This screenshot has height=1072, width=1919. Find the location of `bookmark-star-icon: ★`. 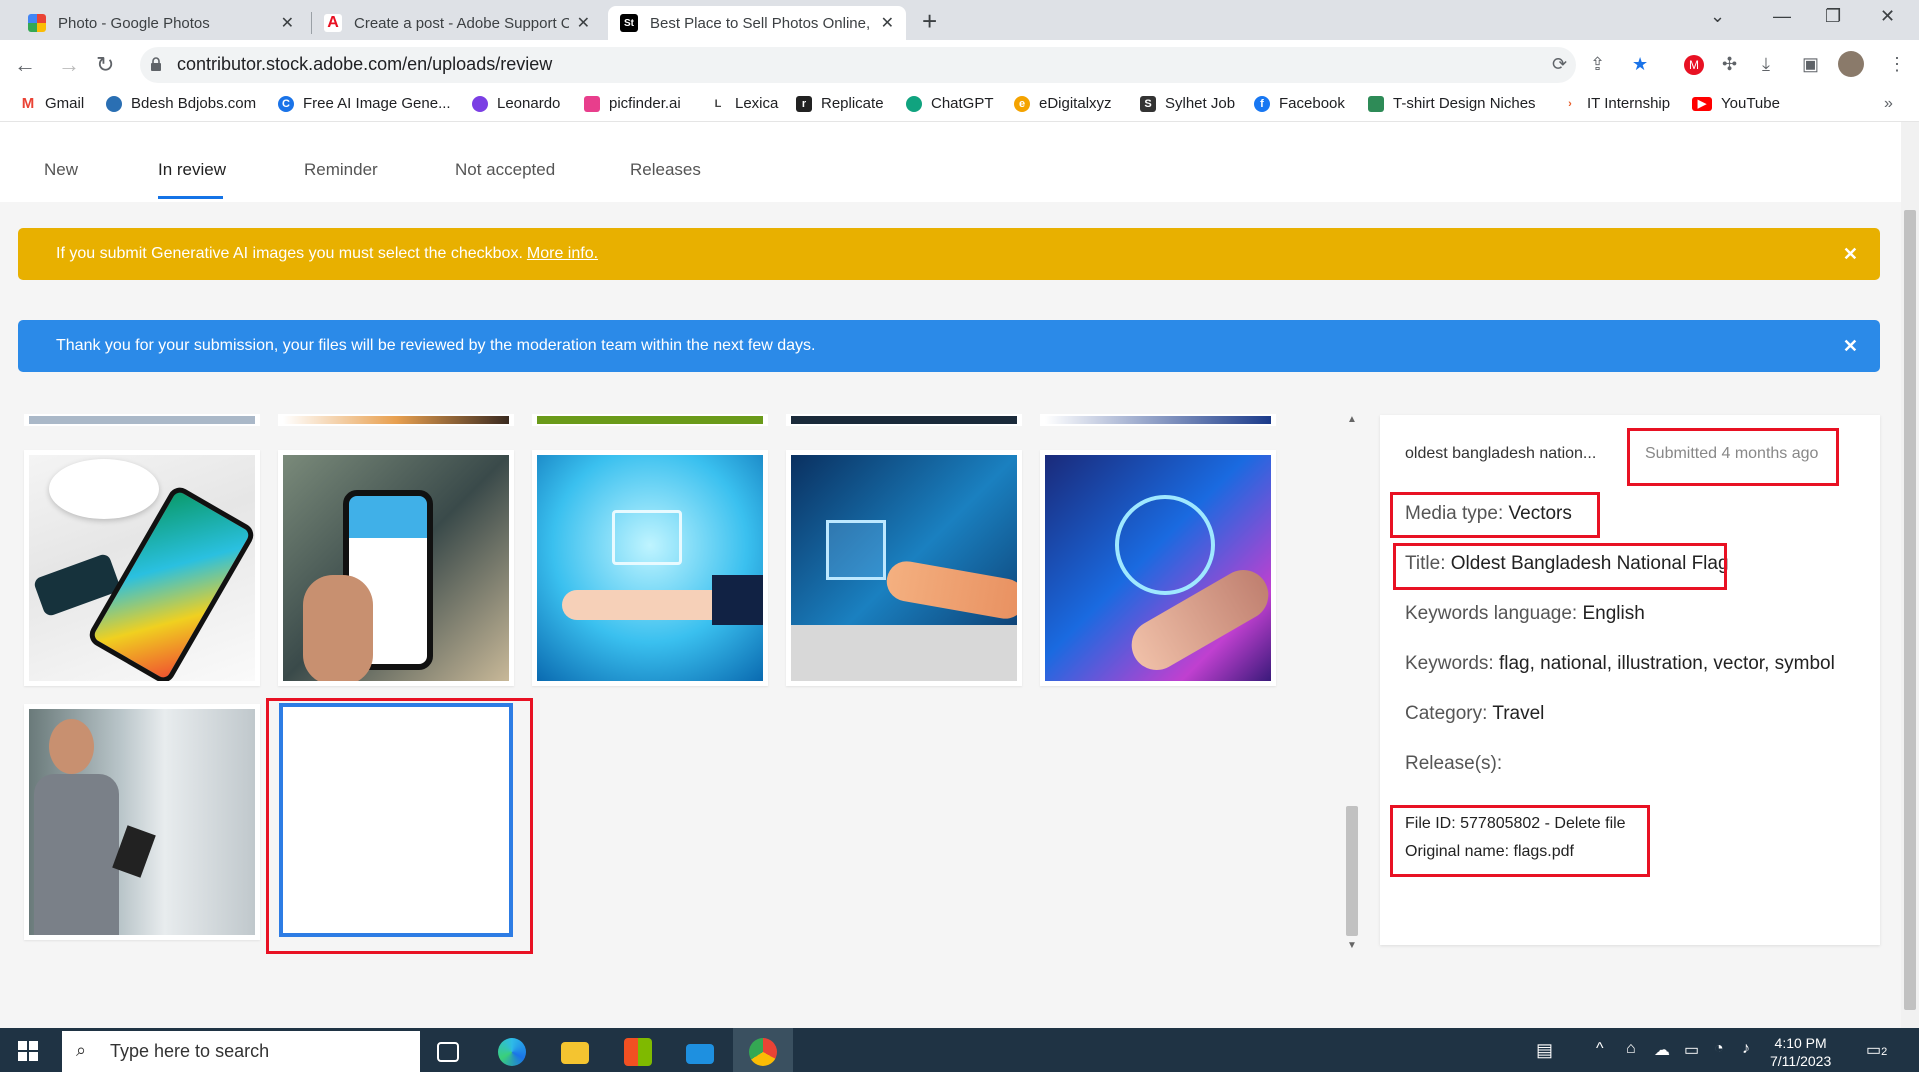

bookmark-star-icon: ★ is located at coordinates (1640, 64).